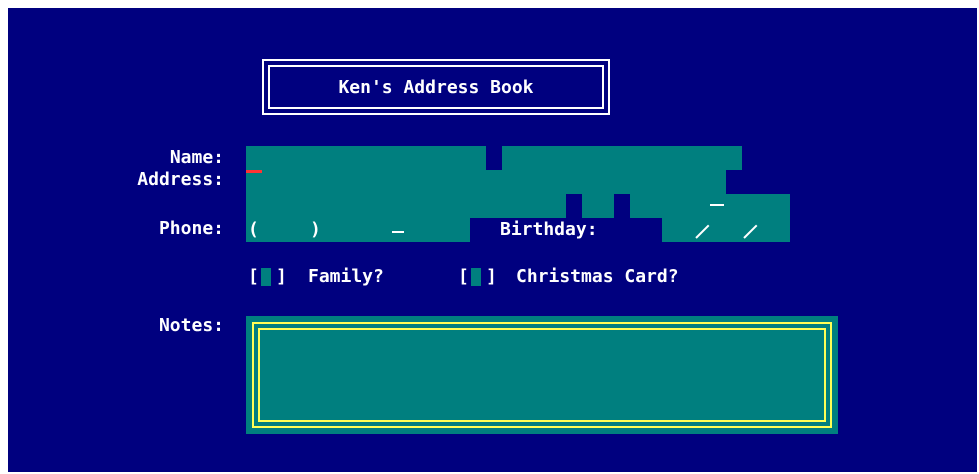 The height and width of the screenshot is (474, 979). I want to click on app-title: Ken's Address Book, so click(436, 87).